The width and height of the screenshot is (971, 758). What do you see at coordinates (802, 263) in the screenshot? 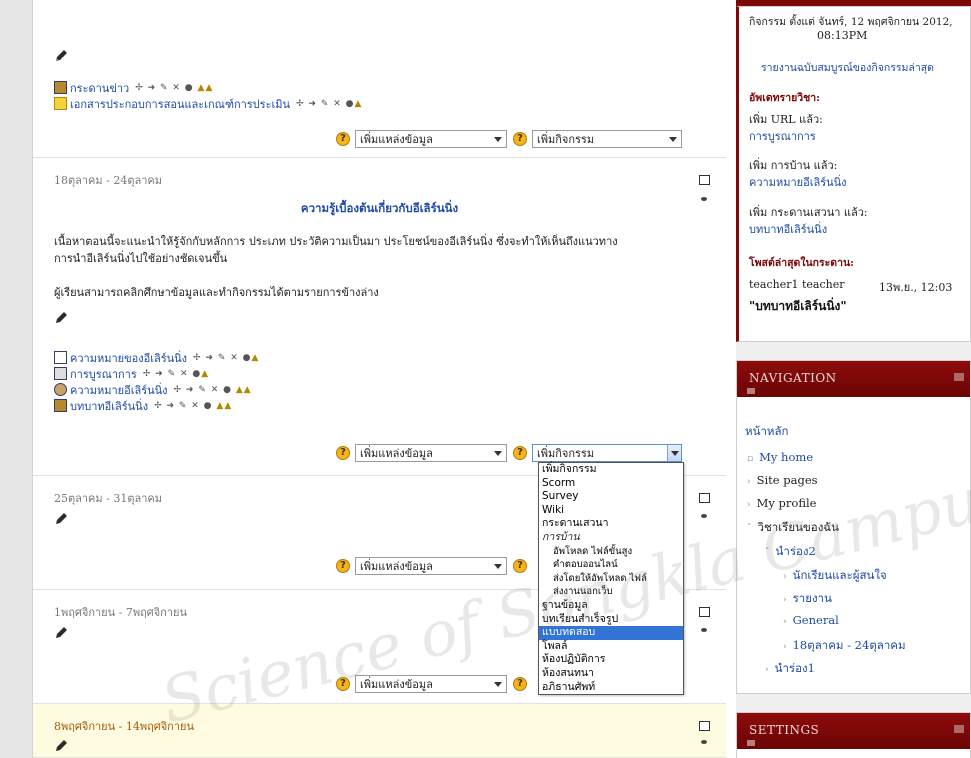
I see `forum-posts-heading: โพสต์ล่าสุดในกระดาน:` at bounding box center [802, 263].